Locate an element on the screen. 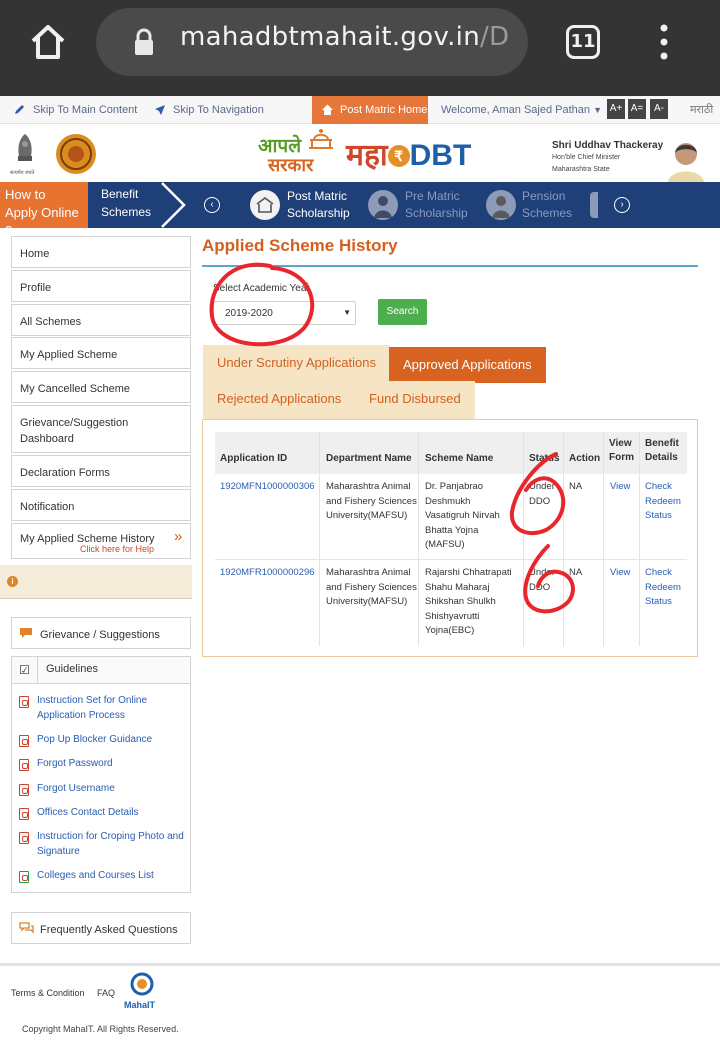 The width and height of the screenshot is (720, 1049). minister-title: Hon'ble Chief Minister is located at coordinates (586, 157).